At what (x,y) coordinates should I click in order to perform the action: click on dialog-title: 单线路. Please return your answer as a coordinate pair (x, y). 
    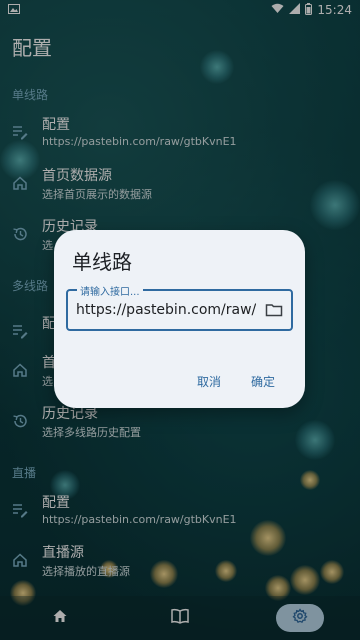
    Looking at the image, I should click on (102, 262).